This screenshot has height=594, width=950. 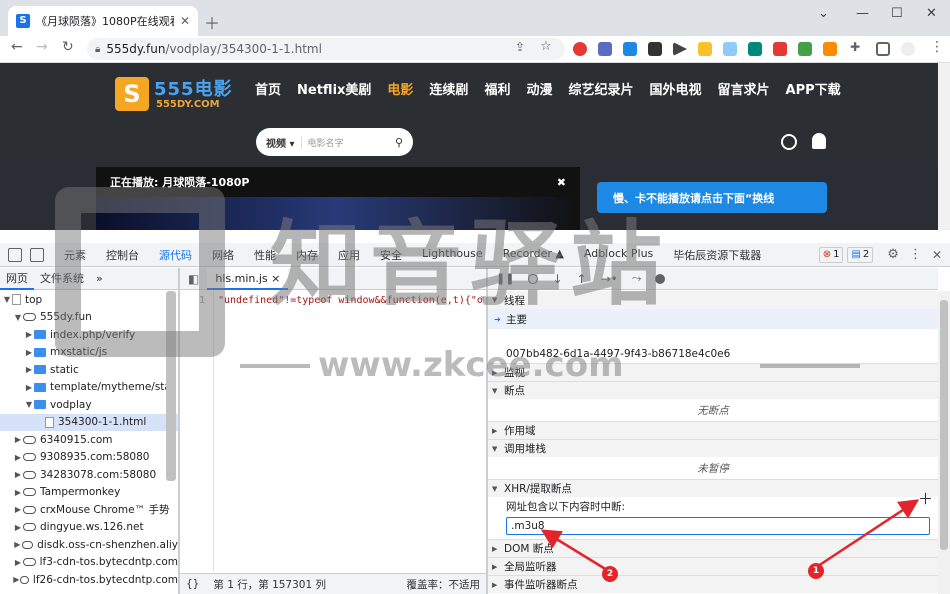 I want to click on device-toolbar-icon, so click(x=37, y=254).